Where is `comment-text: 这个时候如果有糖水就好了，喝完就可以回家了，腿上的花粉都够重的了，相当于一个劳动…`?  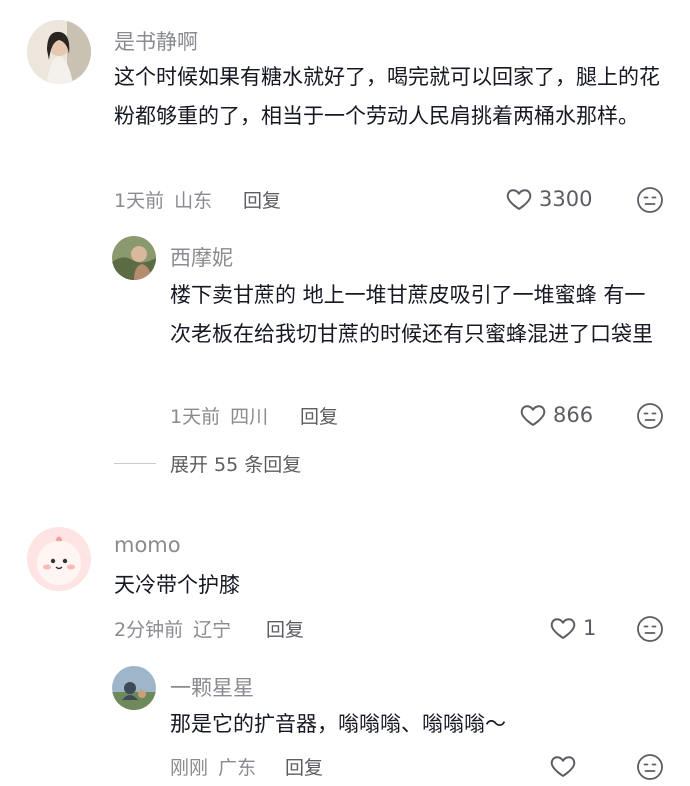 comment-text: 这个时候如果有糖水就好了，喝完就可以回家了，腿上的花粉都够重的了，相当于一个劳动… is located at coordinates (387, 96).